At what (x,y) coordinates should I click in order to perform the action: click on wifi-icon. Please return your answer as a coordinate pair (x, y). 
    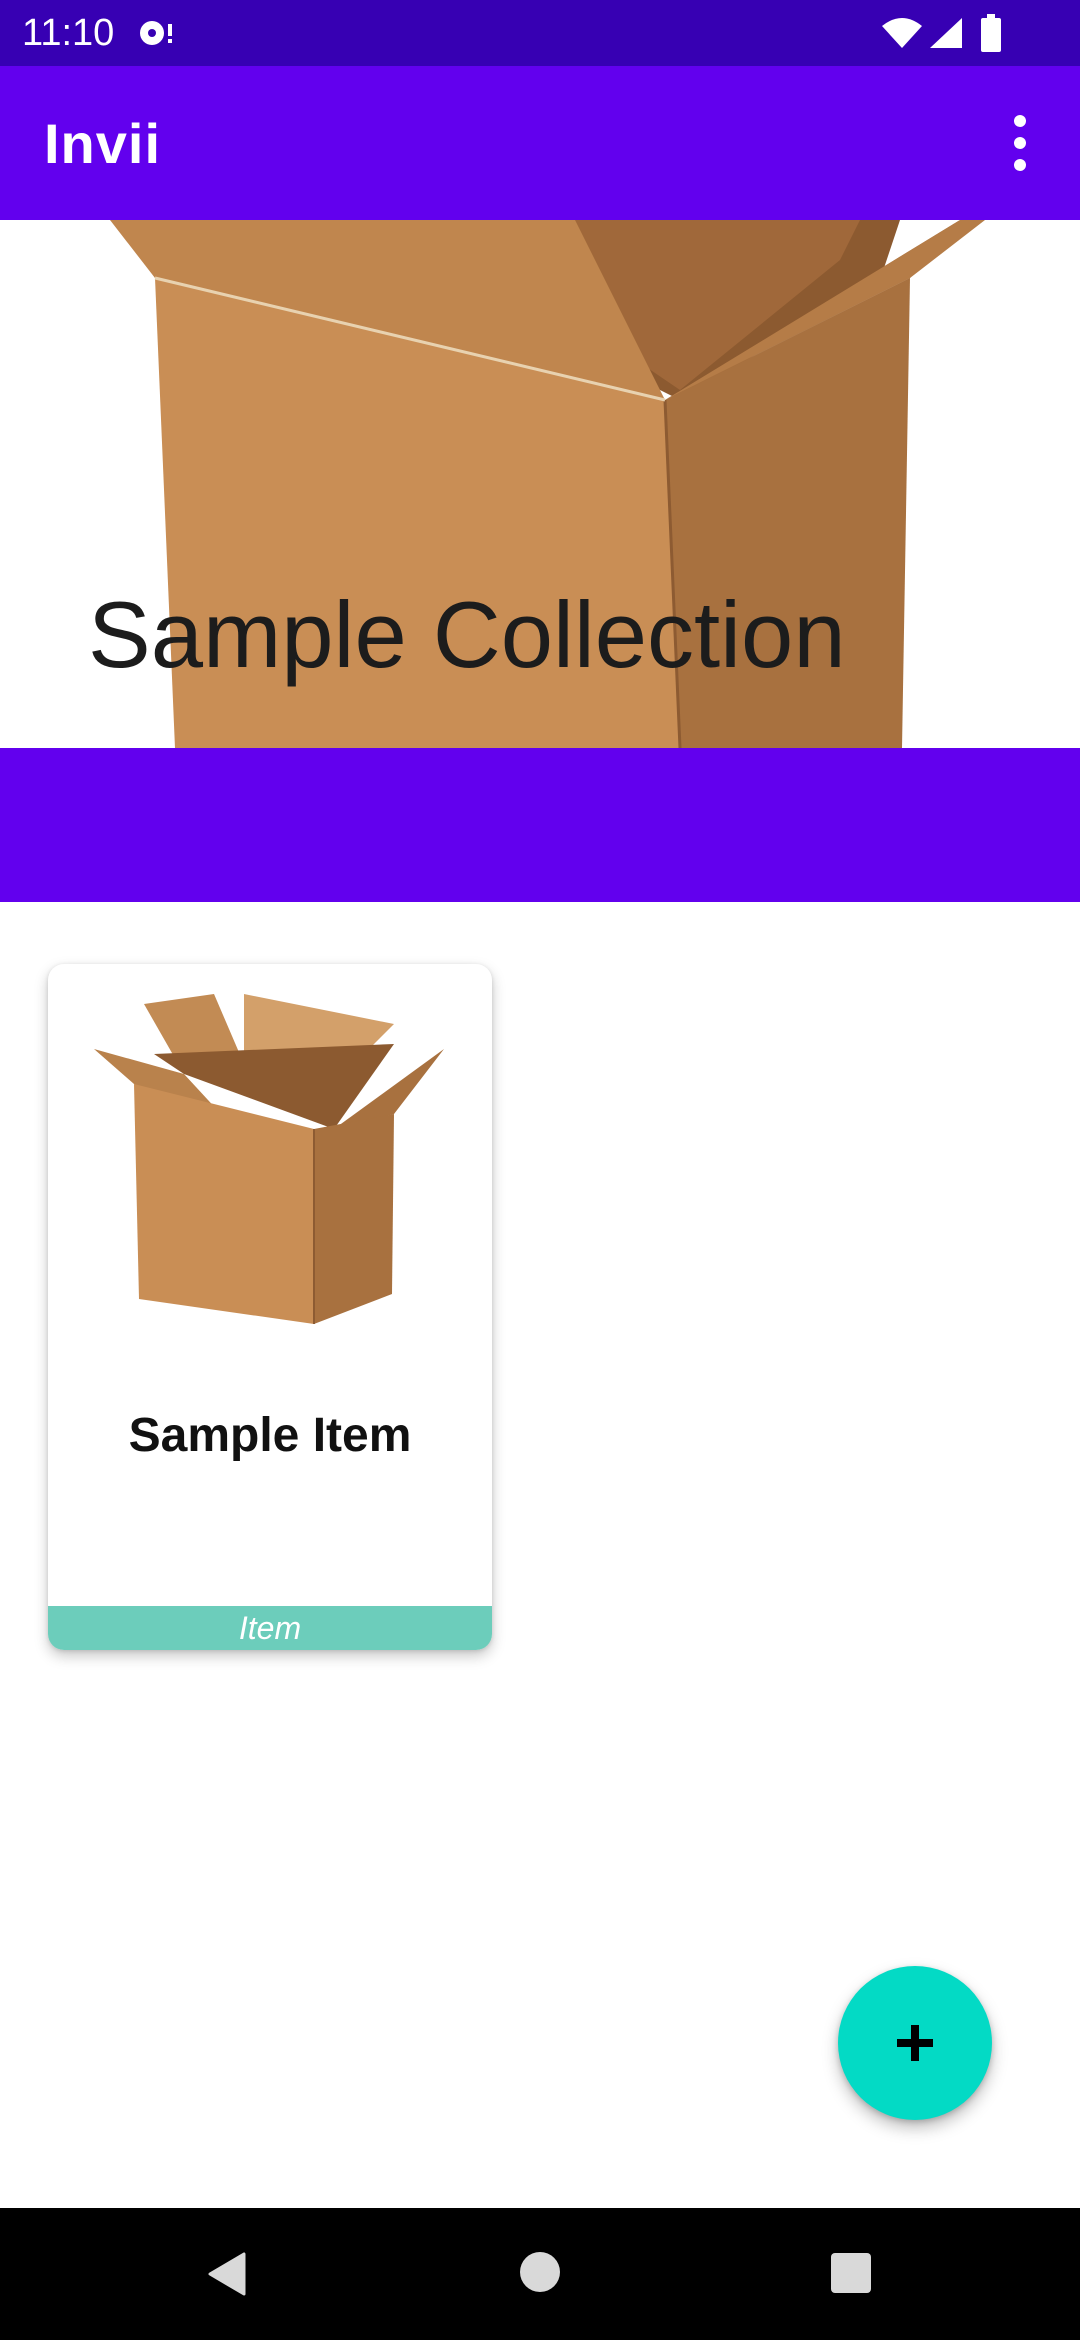
    Looking at the image, I should click on (902, 33).